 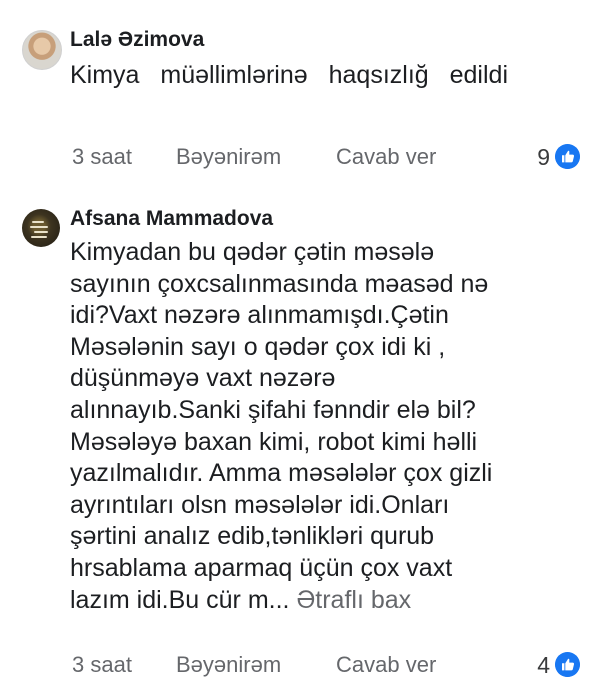 I want to click on comment-actions: 3 saat Bəyənirəm Cavab ver 4, so click(x=326, y=667).